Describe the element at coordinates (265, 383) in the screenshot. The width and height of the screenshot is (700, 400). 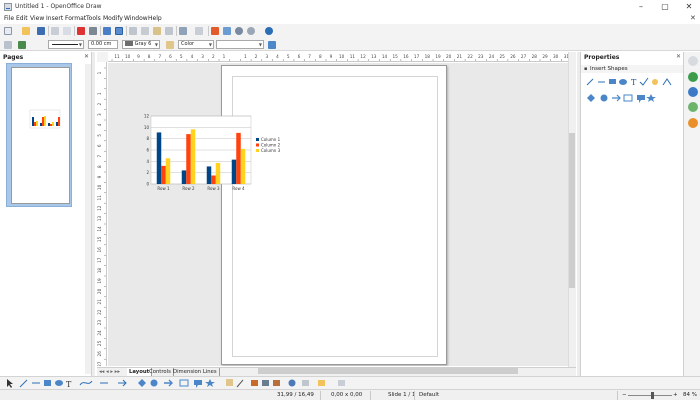
I see `image-icon` at that location.